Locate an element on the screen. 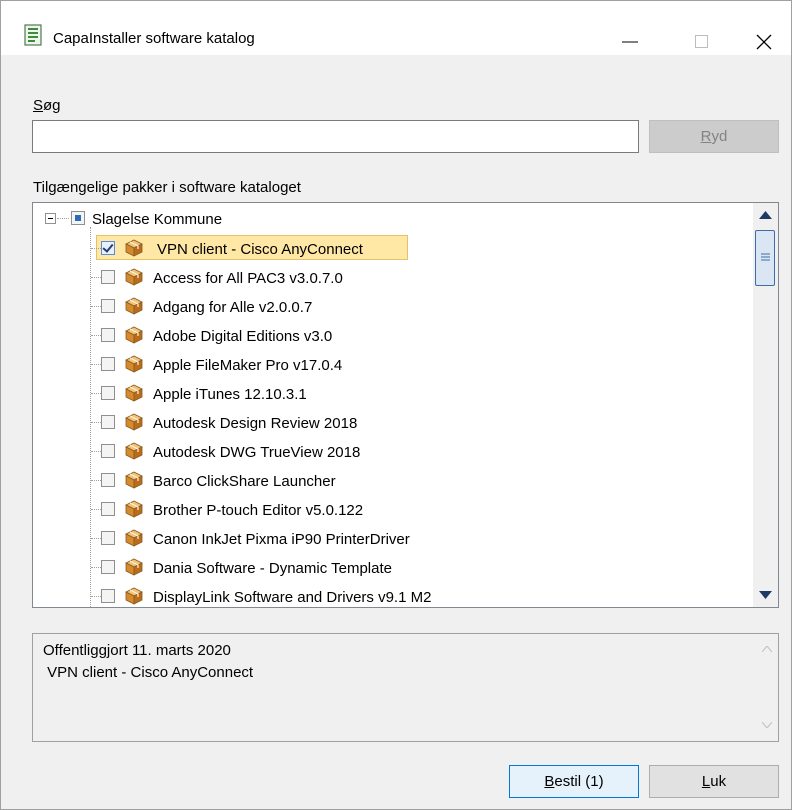 The width and height of the screenshot is (792, 810). tree-item: Autodesk DWG TrueView 2018 is located at coordinates (393, 451).